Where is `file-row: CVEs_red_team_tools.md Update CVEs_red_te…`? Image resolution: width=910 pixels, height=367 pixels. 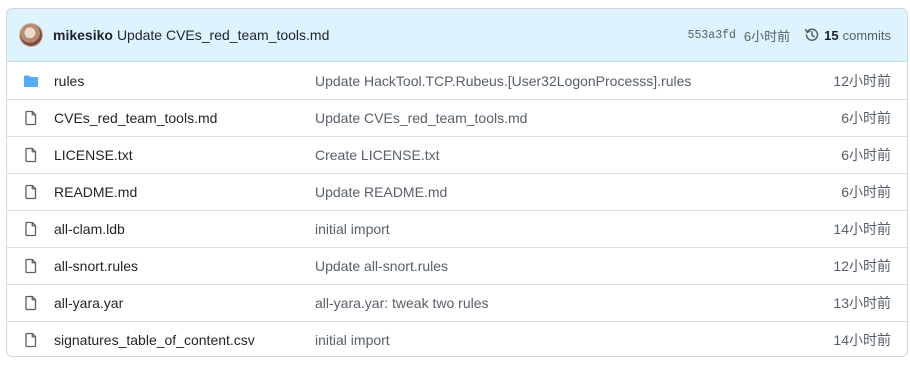 file-row: CVEs_red_team_tools.md Update CVEs_red_te… is located at coordinates (457, 117).